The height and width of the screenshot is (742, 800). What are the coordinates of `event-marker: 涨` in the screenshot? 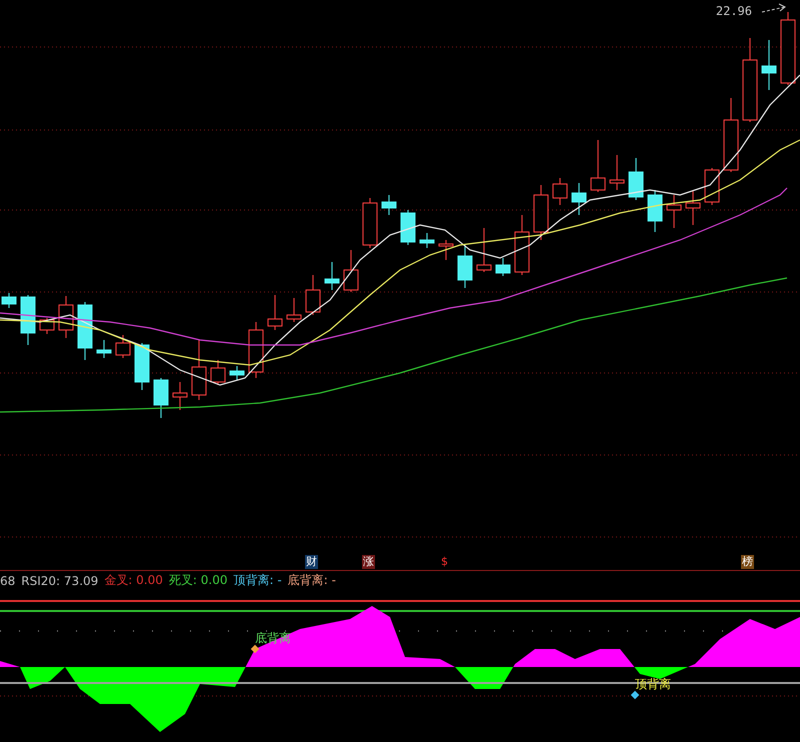 It's located at (368, 562).